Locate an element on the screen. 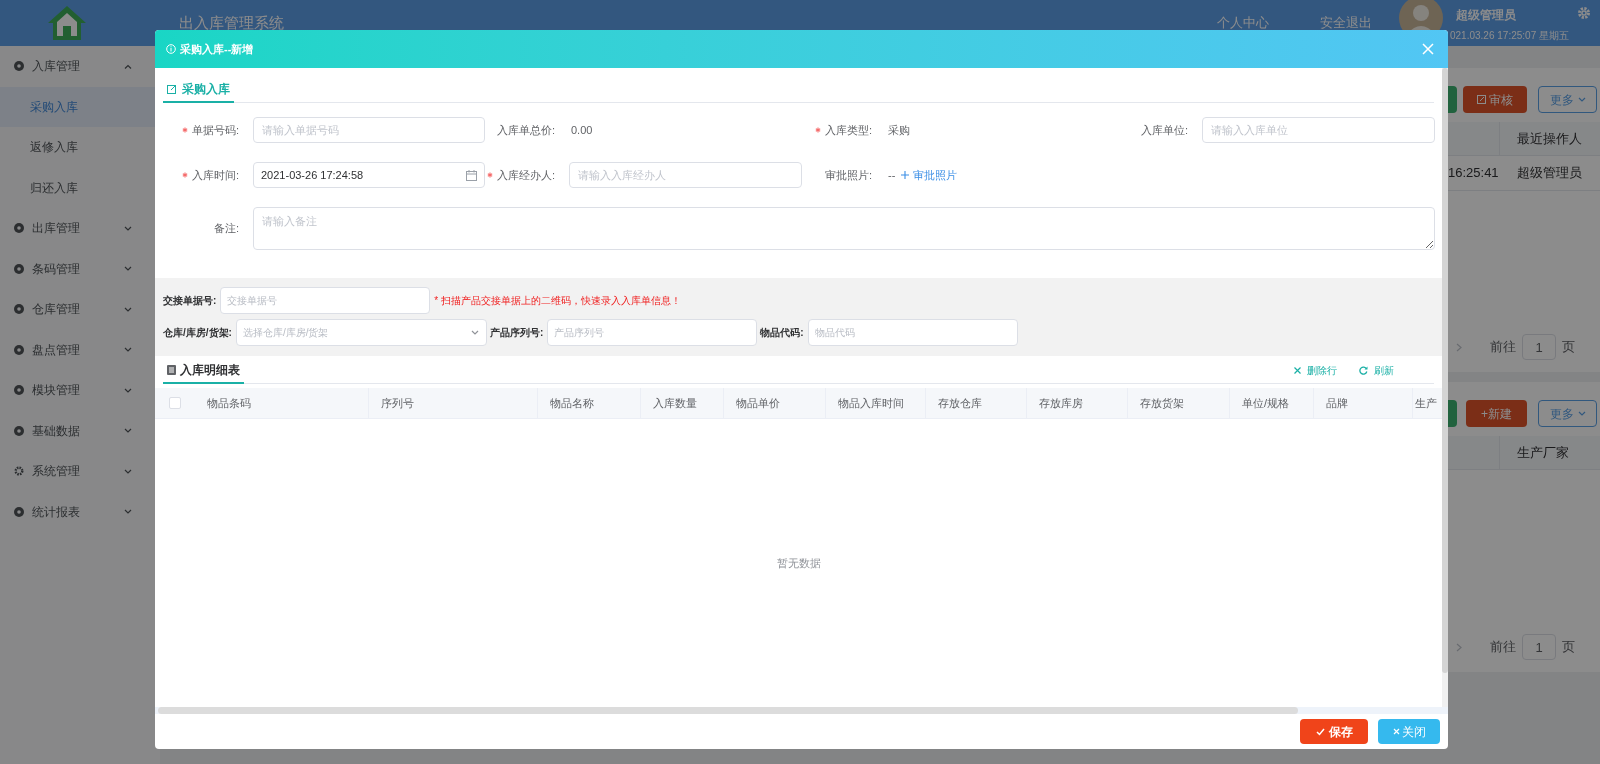 The image size is (1600, 764). field-label: 交接单据号: is located at coordinates (190, 301).